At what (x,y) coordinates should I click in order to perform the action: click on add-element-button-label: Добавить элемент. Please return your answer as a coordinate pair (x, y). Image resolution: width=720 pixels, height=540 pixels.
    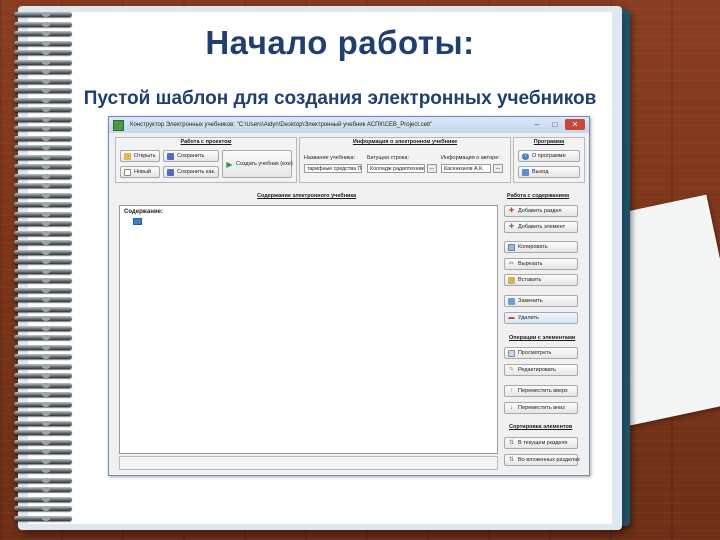
    Looking at the image, I should click on (542, 227).